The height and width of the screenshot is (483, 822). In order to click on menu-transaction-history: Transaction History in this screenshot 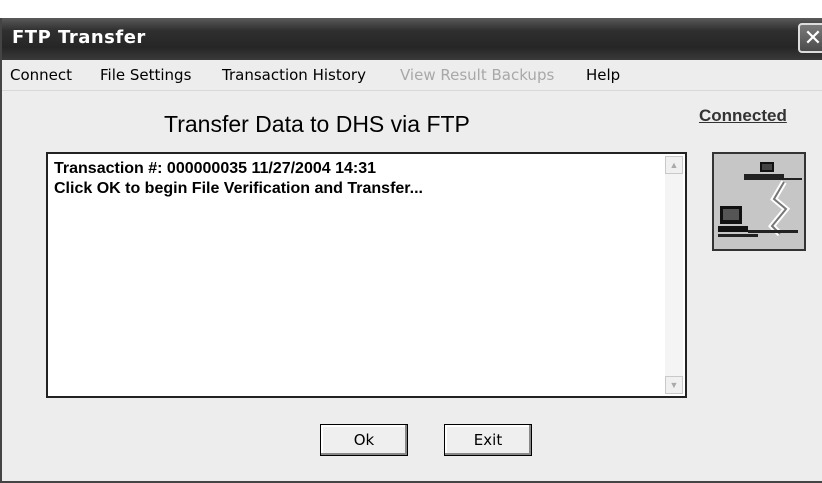, I will do `click(294, 75)`.